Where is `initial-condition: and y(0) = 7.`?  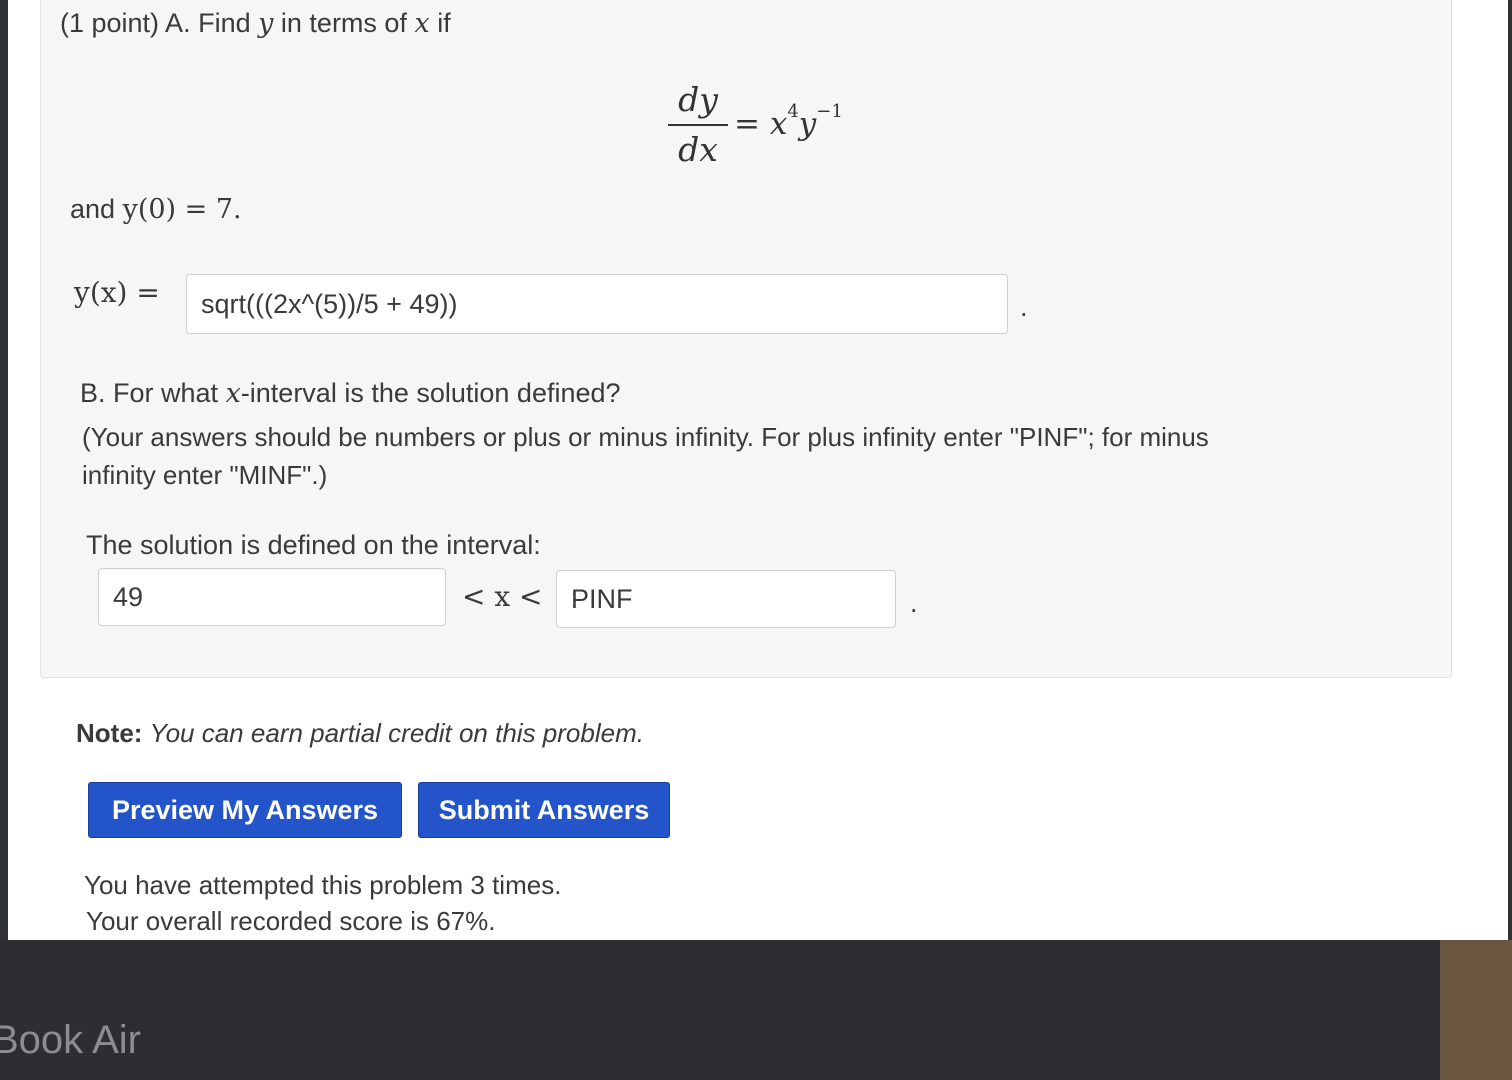 initial-condition: and y(0) = 7. is located at coordinates (156, 209).